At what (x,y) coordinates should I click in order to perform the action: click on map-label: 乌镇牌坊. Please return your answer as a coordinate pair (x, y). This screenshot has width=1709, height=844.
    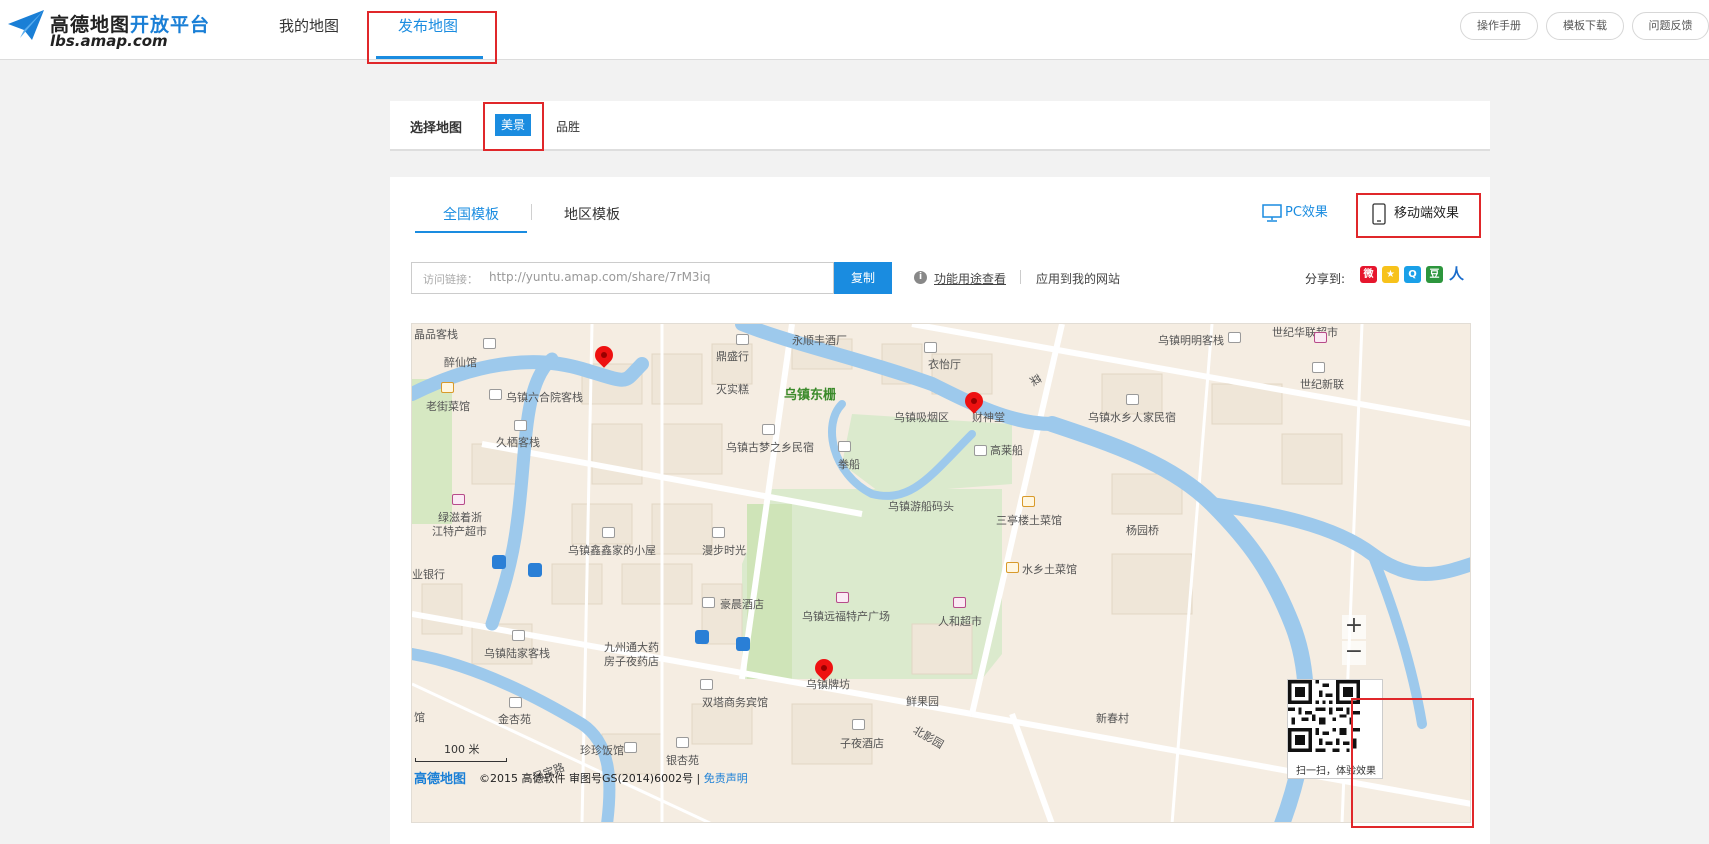
    Looking at the image, I should click on (828, 684).